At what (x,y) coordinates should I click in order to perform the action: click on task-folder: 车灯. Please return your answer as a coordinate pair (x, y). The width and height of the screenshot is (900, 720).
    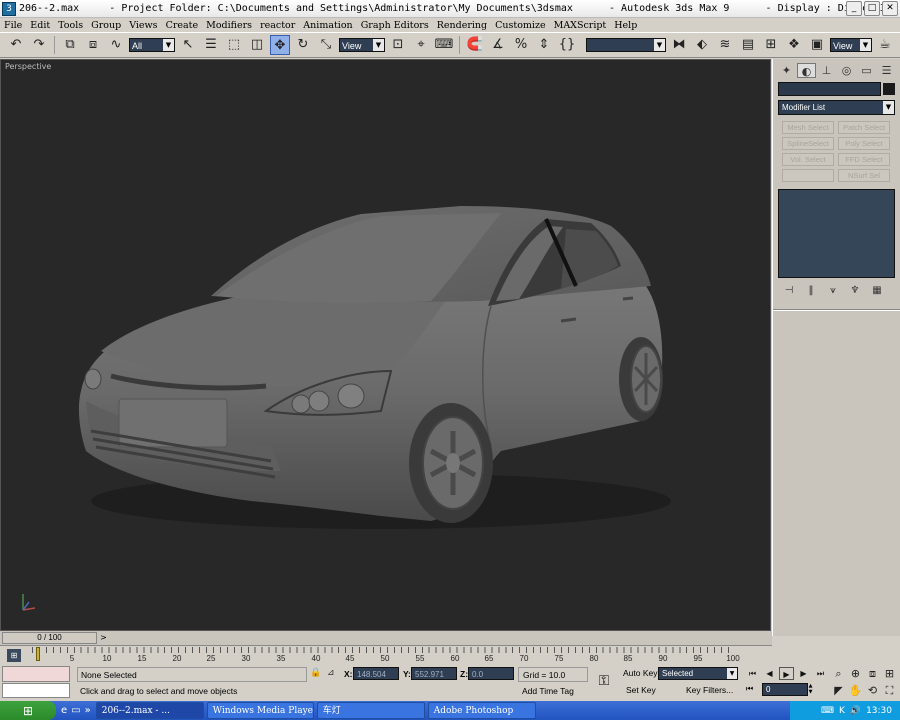
    Looking at the image, I should click on (370, 710).